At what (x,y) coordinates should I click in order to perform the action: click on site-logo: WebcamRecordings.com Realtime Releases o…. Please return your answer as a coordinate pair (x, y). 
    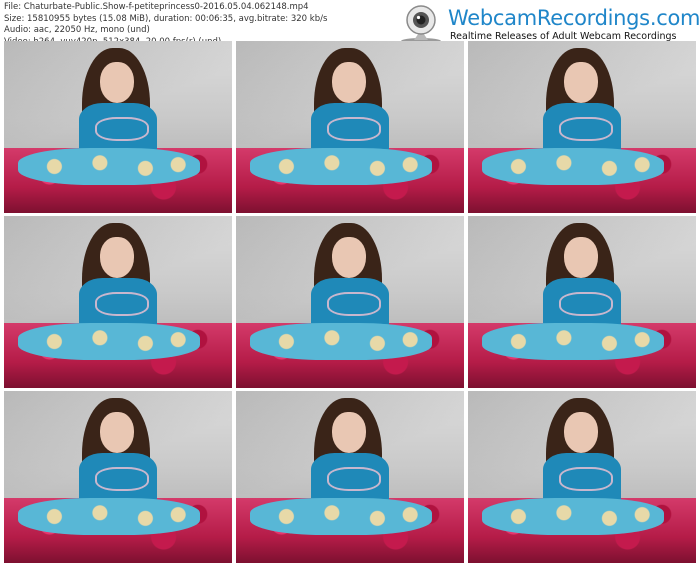
    Looking at the image, I should click on (546, 24).